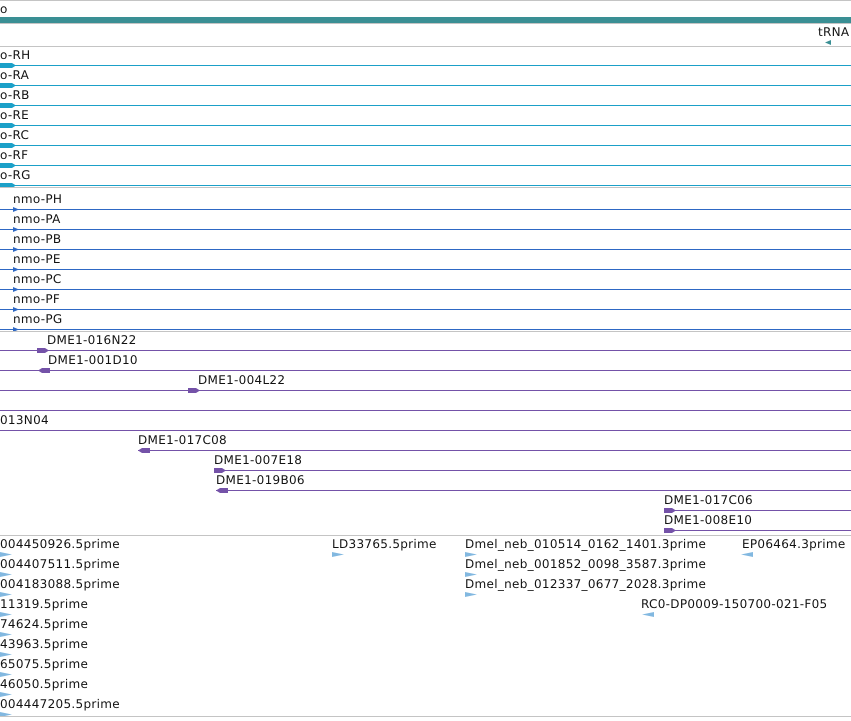  I want to click on feature-label: 46050.5prime, so click(44, 684).